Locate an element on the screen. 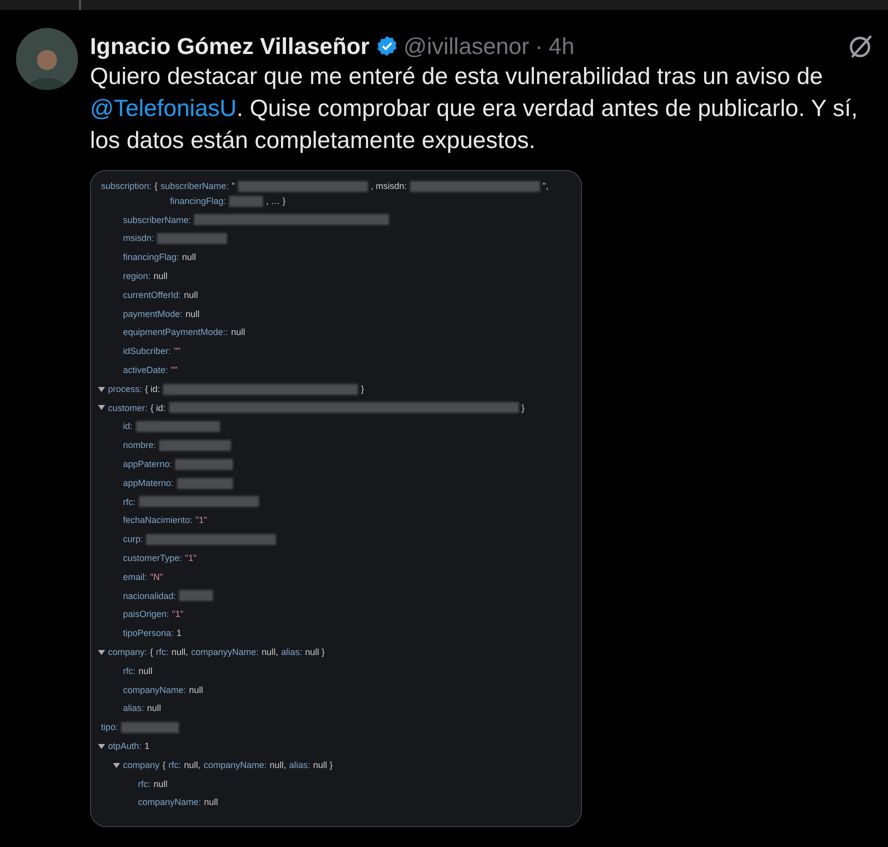  json-key: equipmentPaymentMode:: is located at coordinates (175, 332).